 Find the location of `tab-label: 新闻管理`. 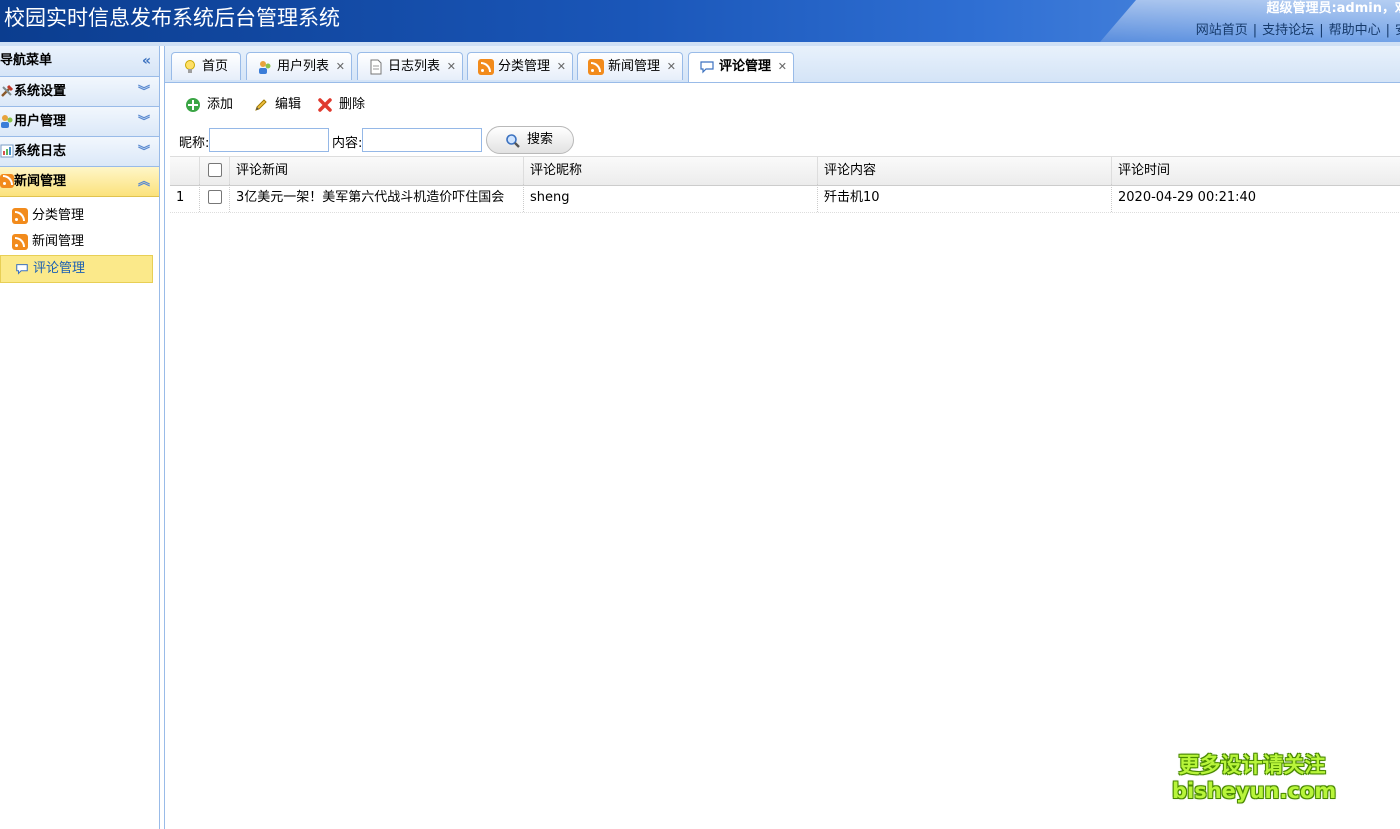

tab-label: 新闻管理 is located at coordinates (634, 66).